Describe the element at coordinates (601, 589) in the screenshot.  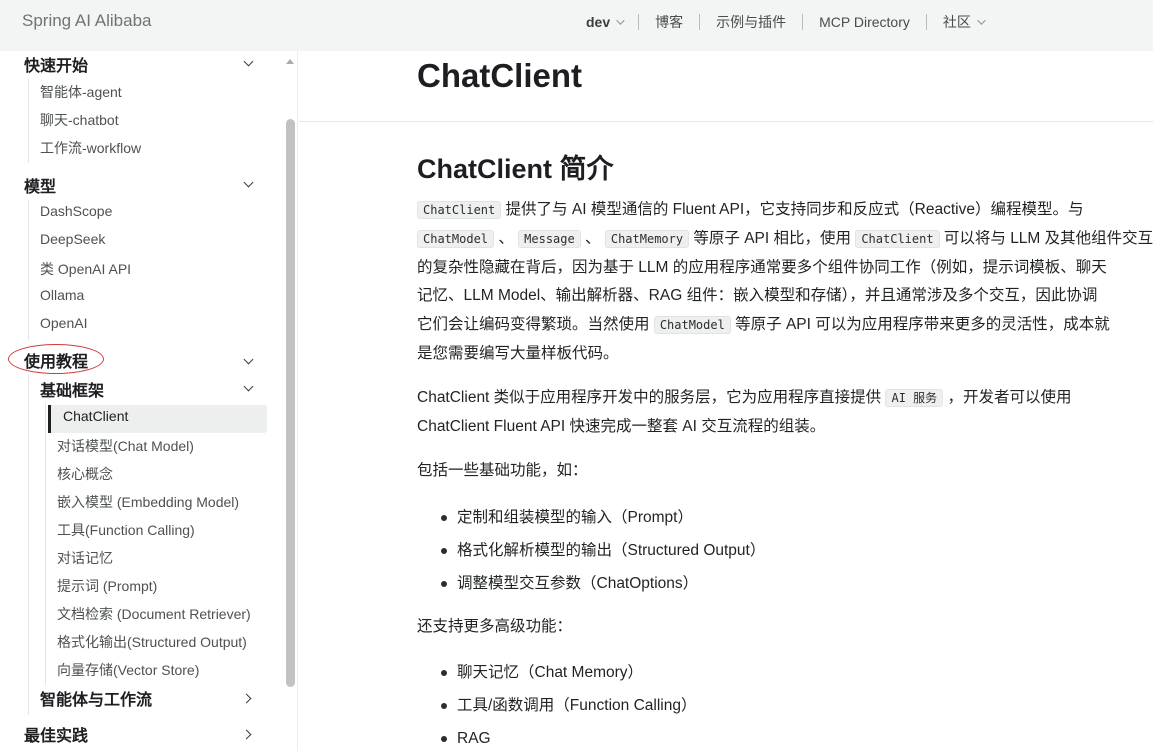
I see `list-item: 调整模型交互参数（ChatOptions）` at that location.